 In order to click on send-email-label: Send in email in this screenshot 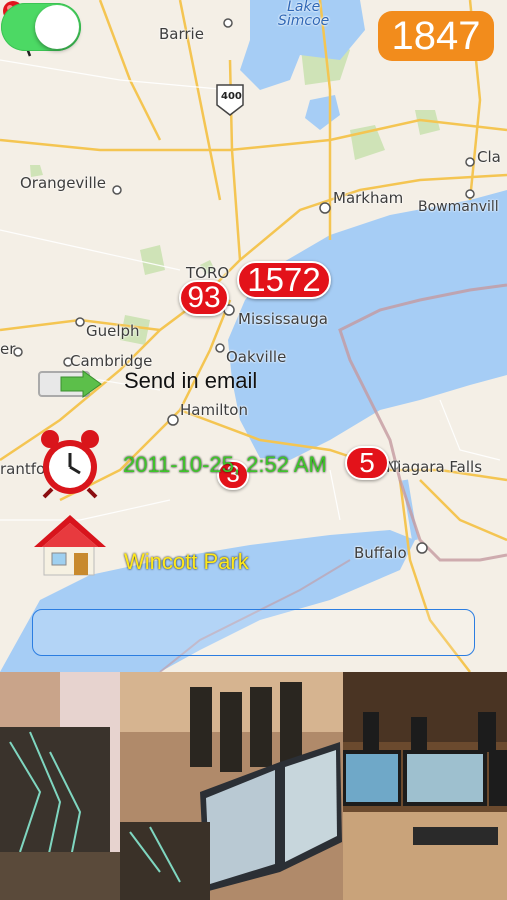, I will do `click(190, 381)`.